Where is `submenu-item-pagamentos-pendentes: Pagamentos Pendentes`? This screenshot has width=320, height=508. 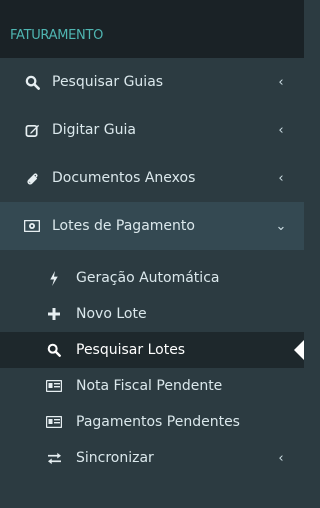
submenu-item-pagamentos-pendentes: Pagamentos Pendentes is located at coordinates (152, 422).